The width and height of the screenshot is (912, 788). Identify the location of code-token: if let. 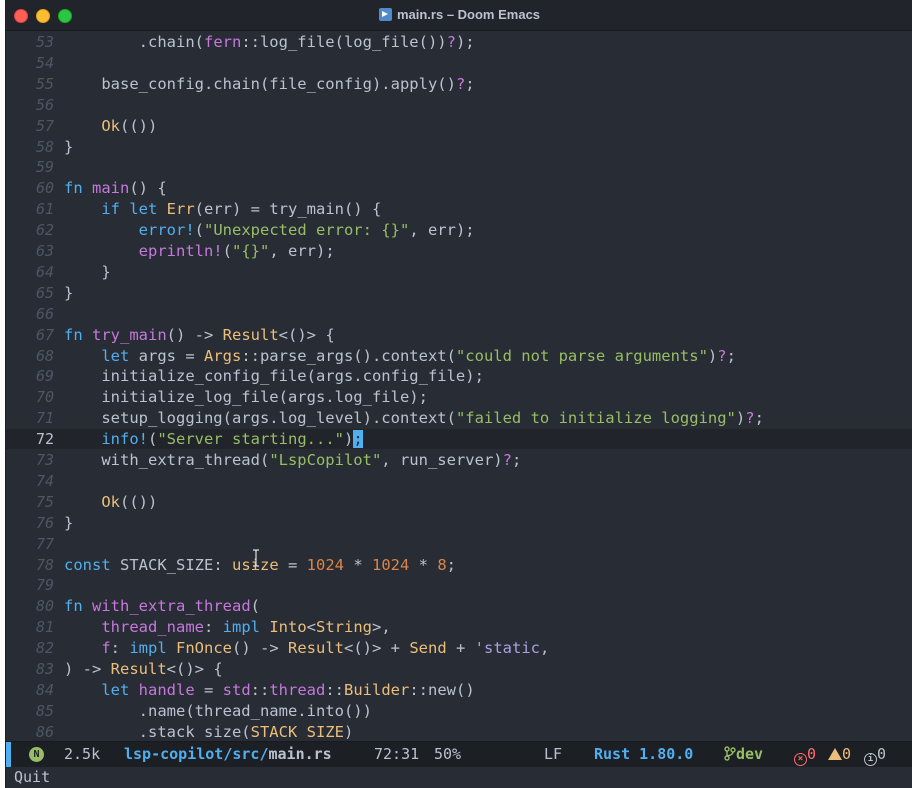
(129, 209).